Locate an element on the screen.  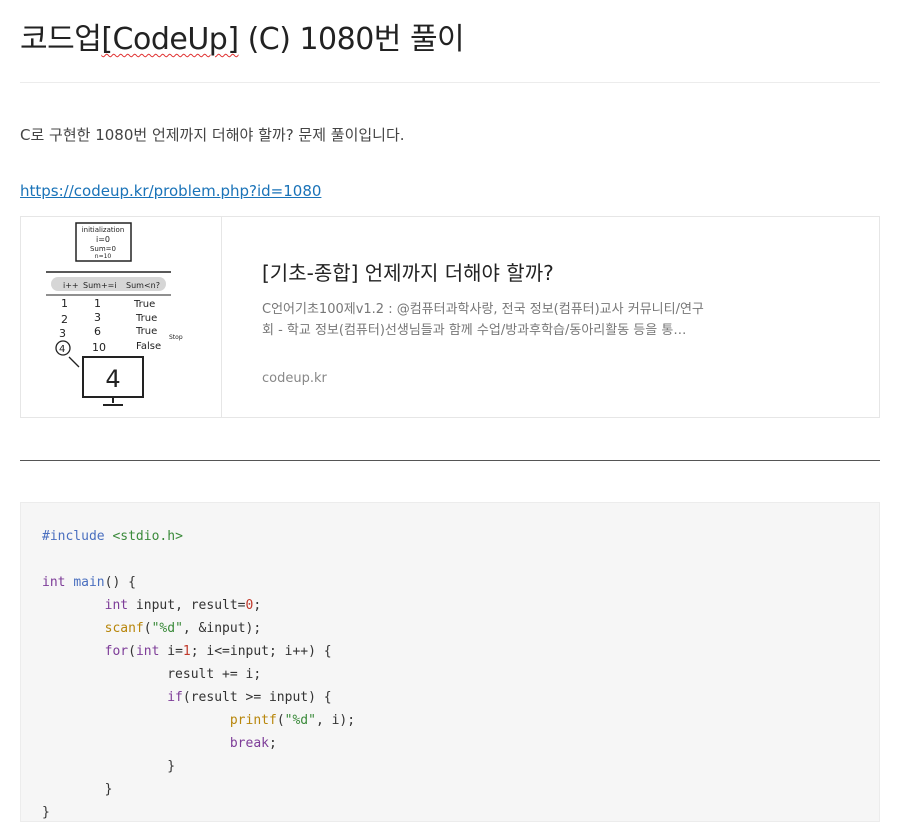
code-token: 1 is located at coordinates (186, 651).